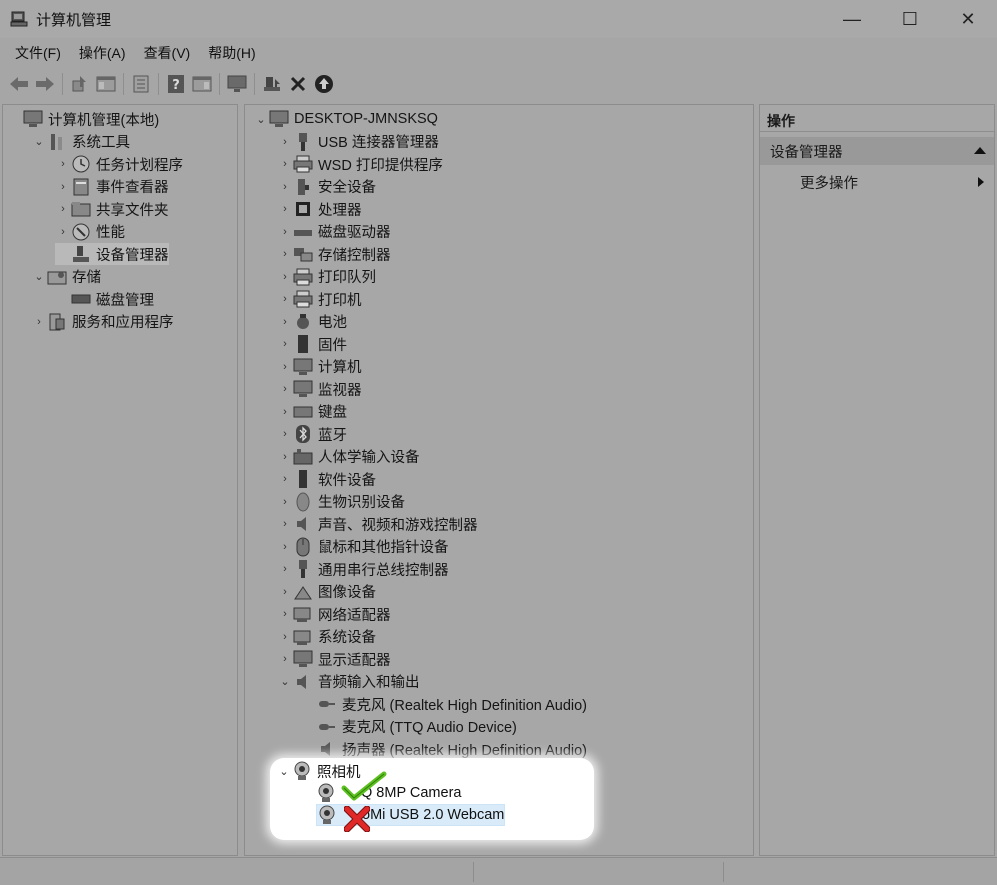  Describe the element at coordinates (80, 142) in the screenshot. I see `console-tree-item: ⌄ 系统工具` at that location.